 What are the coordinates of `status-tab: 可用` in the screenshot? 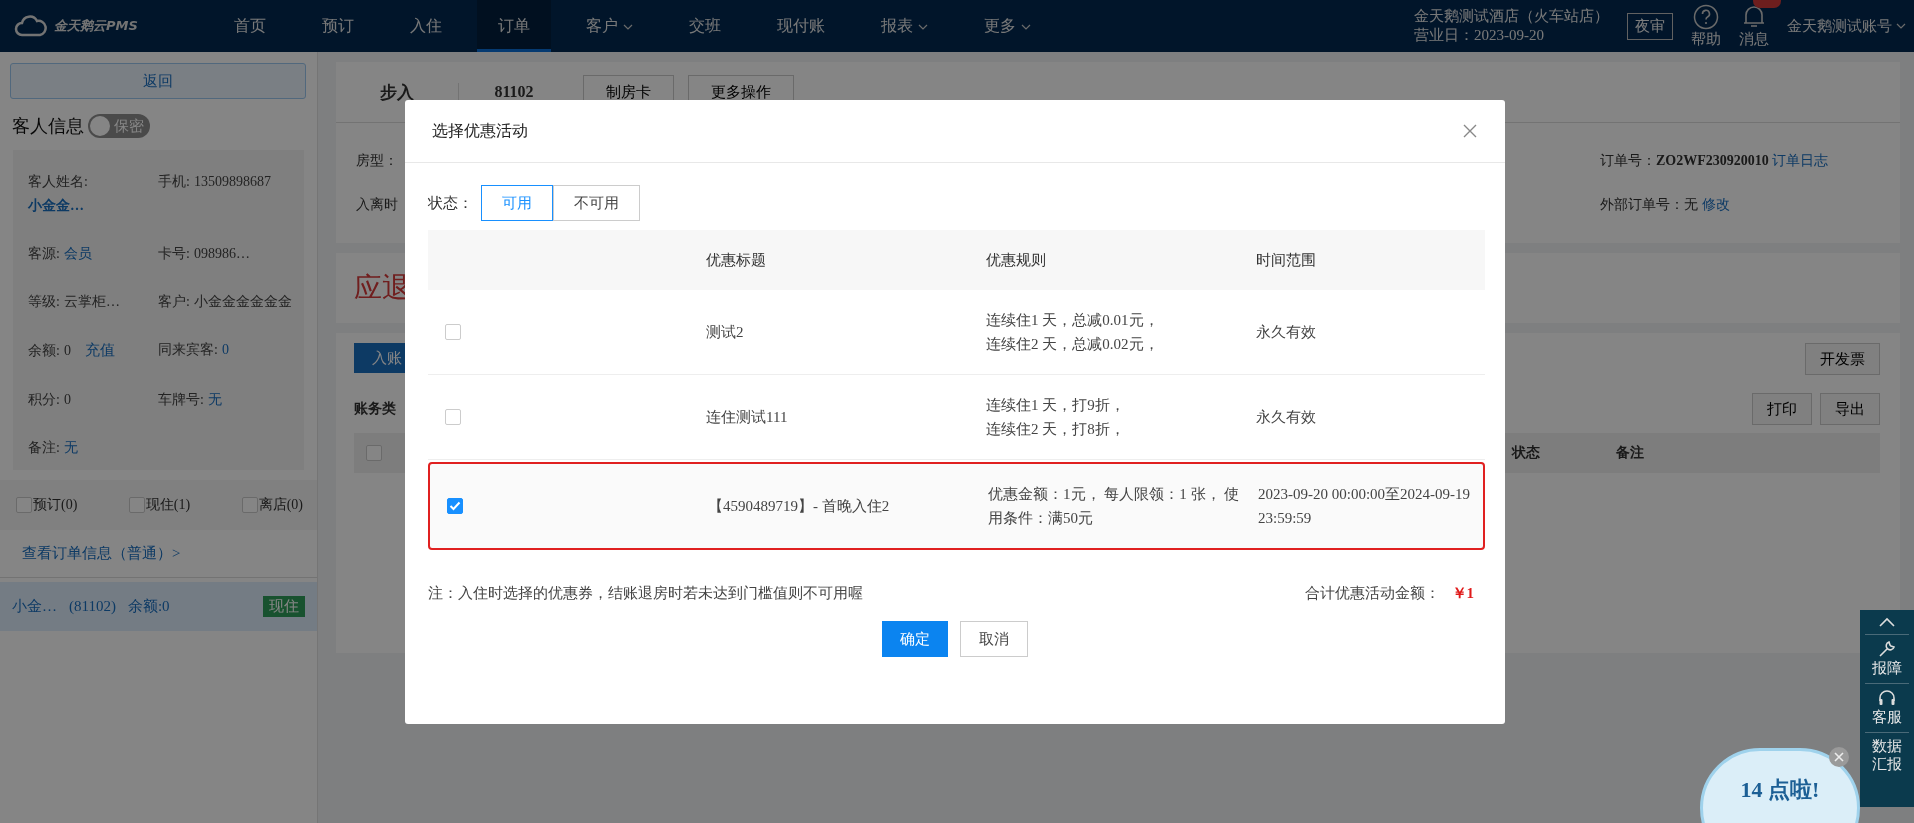 It's located at (517, 203).